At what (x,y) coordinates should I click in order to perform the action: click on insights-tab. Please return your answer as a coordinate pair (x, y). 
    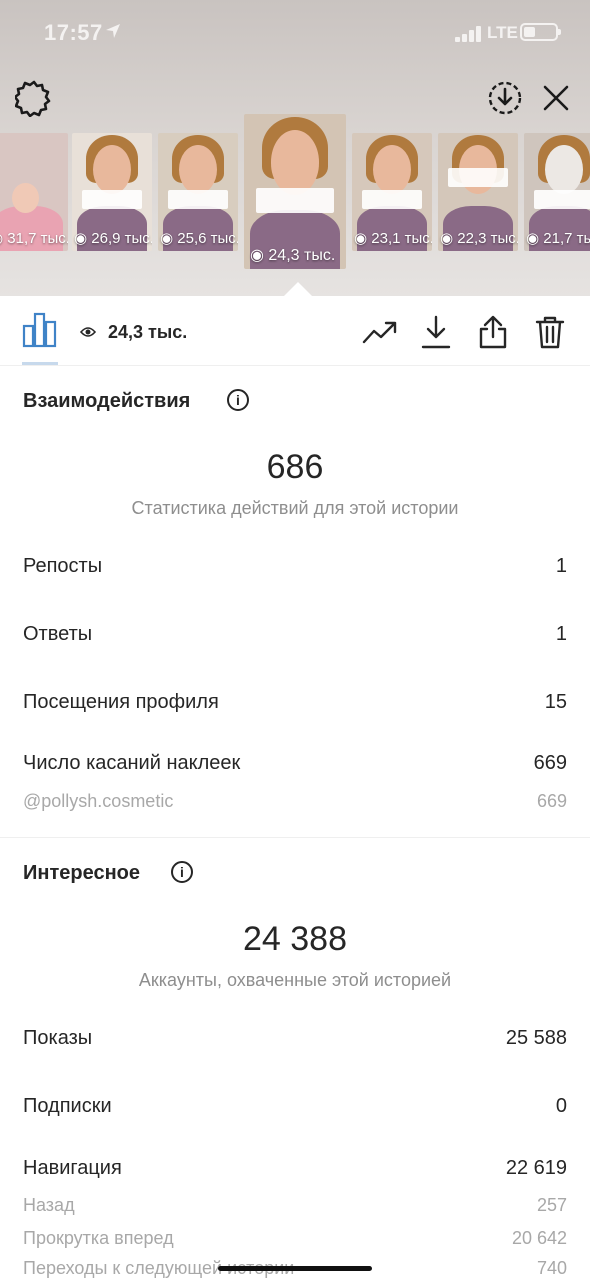
    Looking at the image, I should click on (40, 332).